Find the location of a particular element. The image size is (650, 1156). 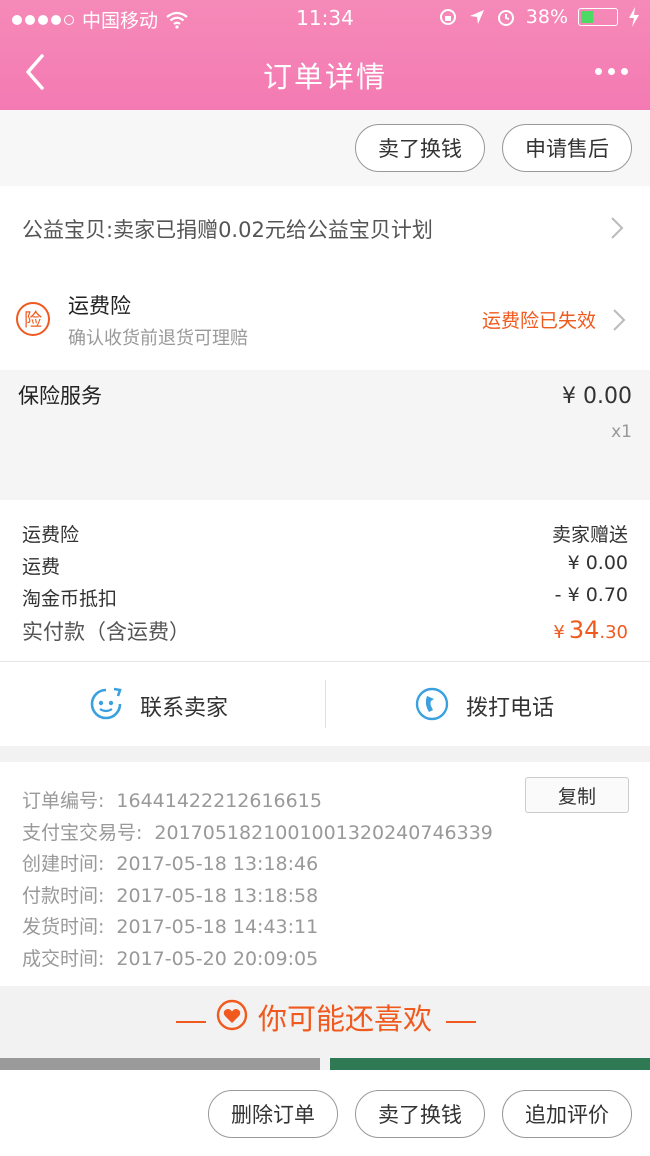

battery-icon is located at coordinates (598, 17).